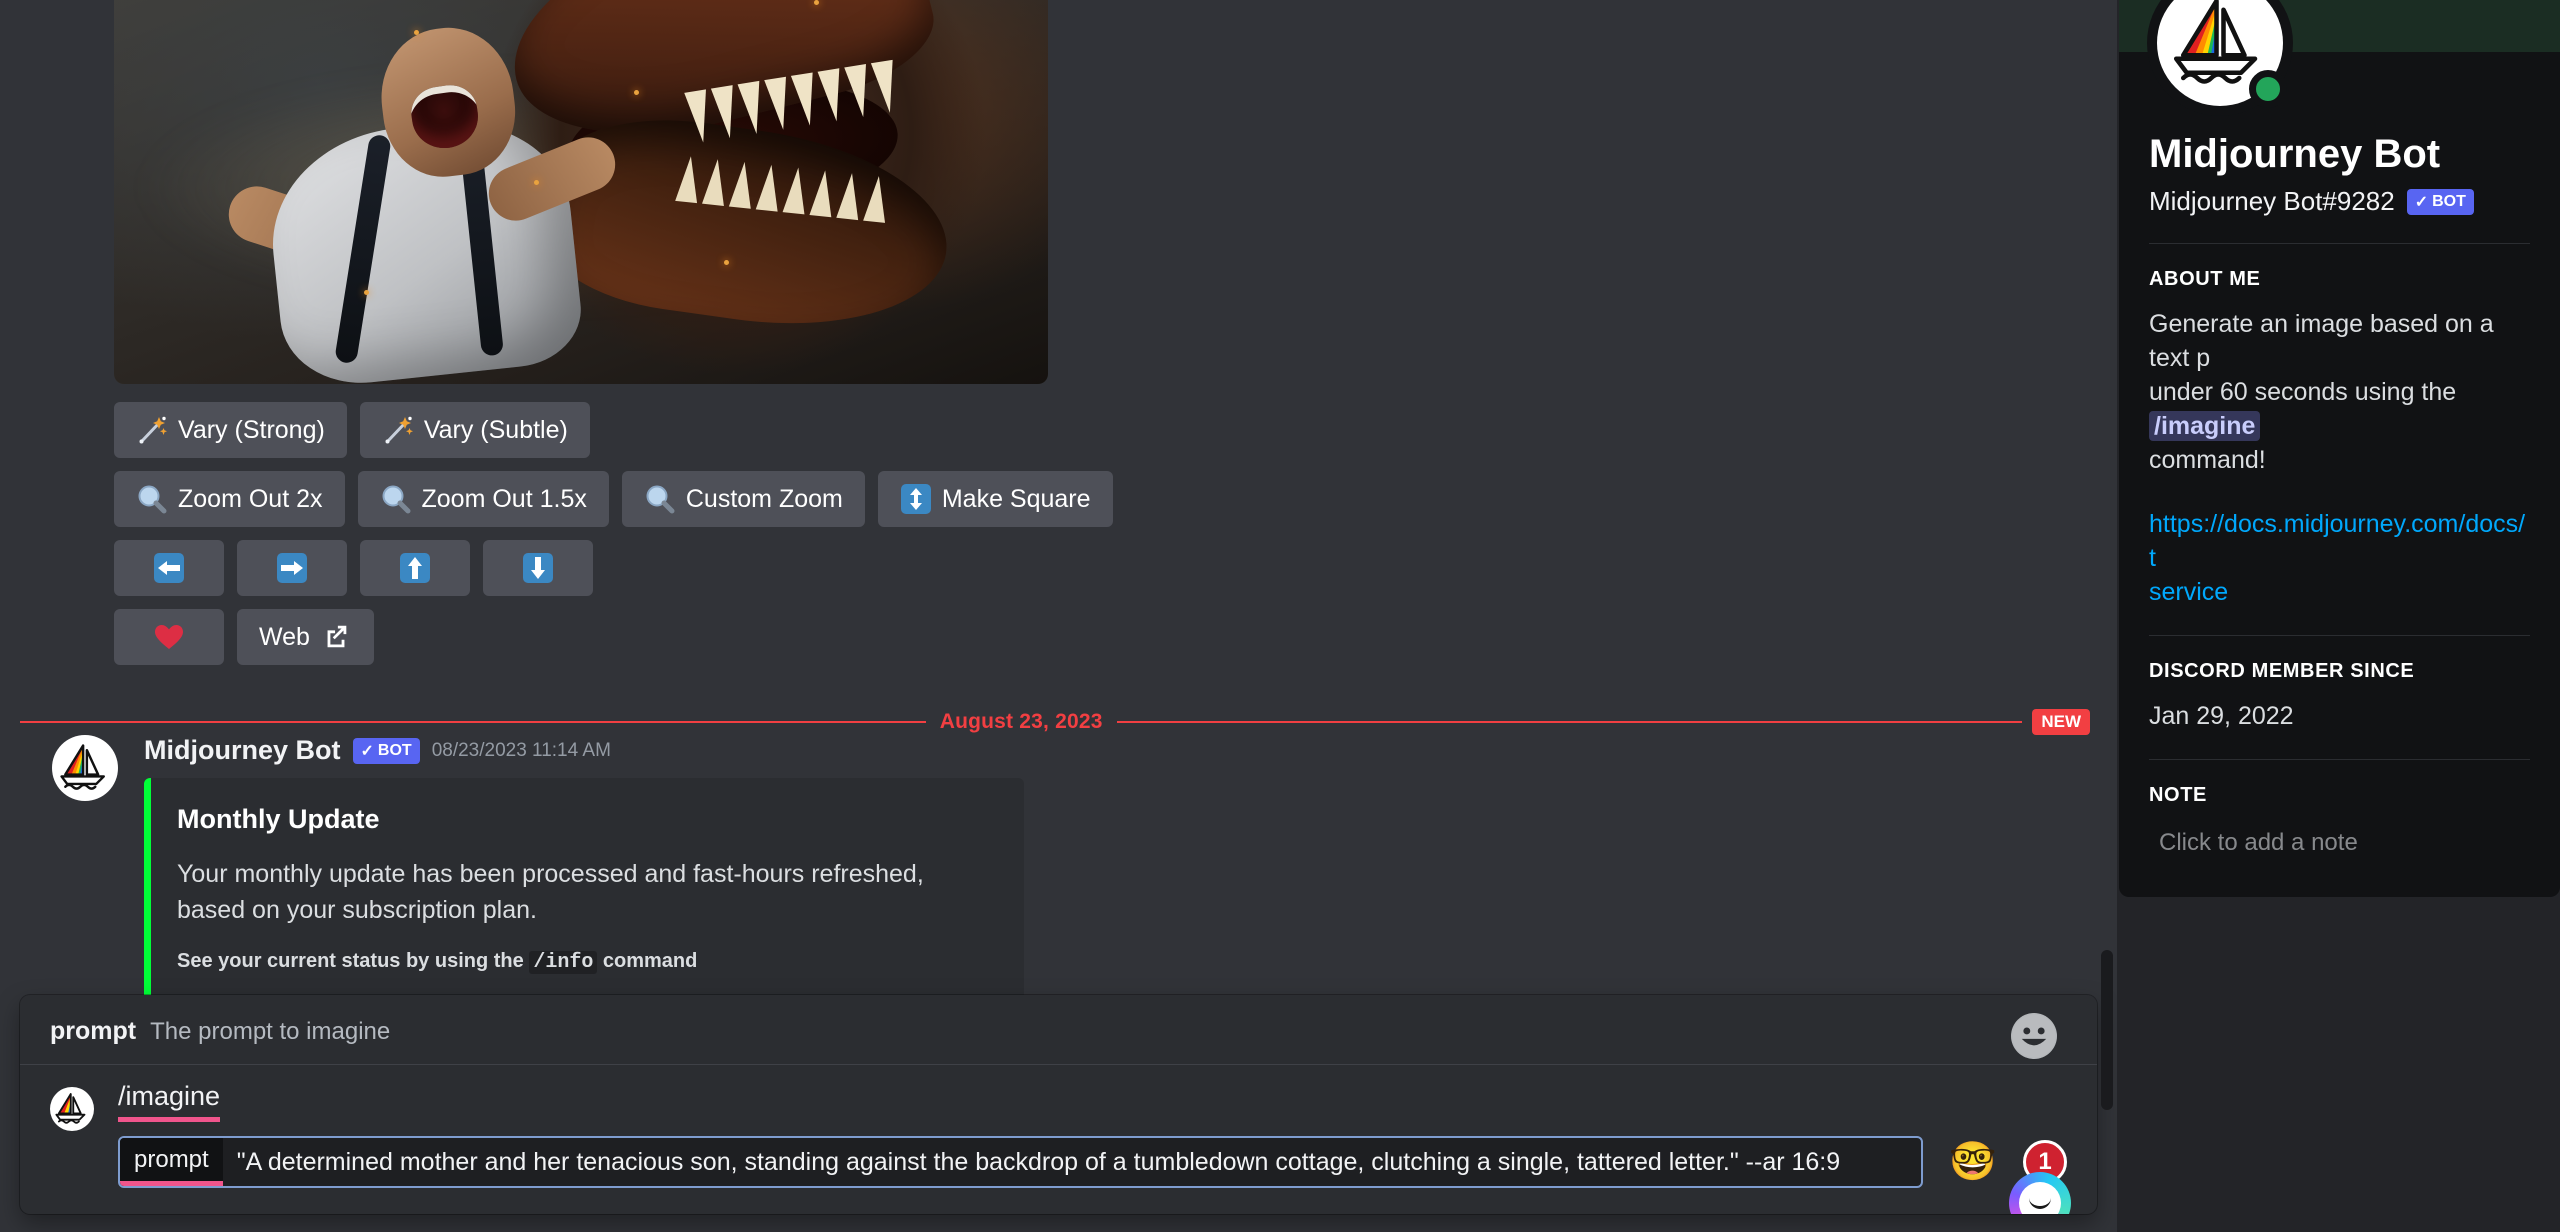  What do you see at coordinates (2205, 279) in the screenshot?
I see `about-me-title: ABOUT ME` at bounding box center [2205, 279].